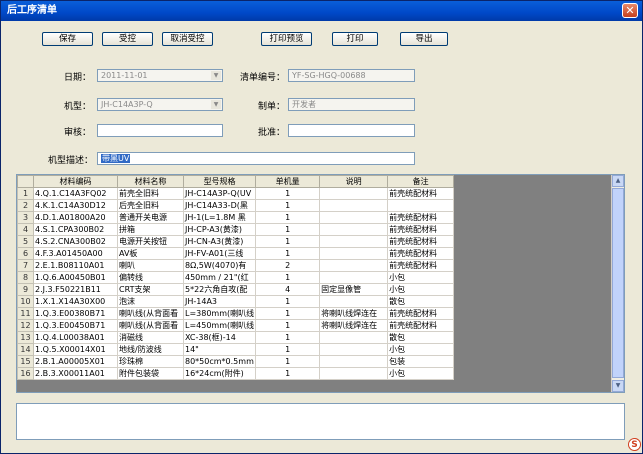 This screenshot has width=643, height=454. I want to click on table-cell: JH-CN-A3(黄漆), so click(220, 241).